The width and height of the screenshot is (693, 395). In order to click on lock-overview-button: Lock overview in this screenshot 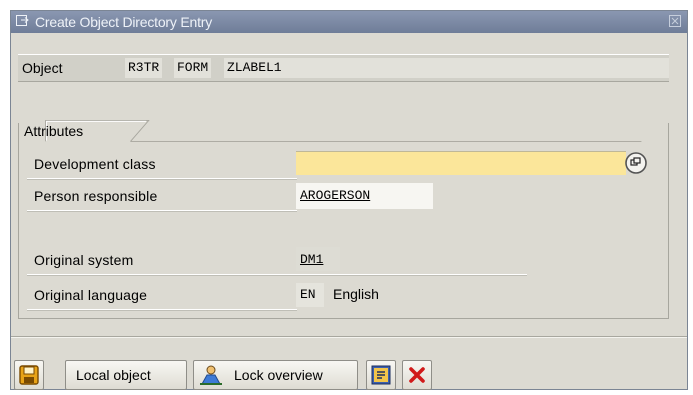, I will do `click(275, 375)`.